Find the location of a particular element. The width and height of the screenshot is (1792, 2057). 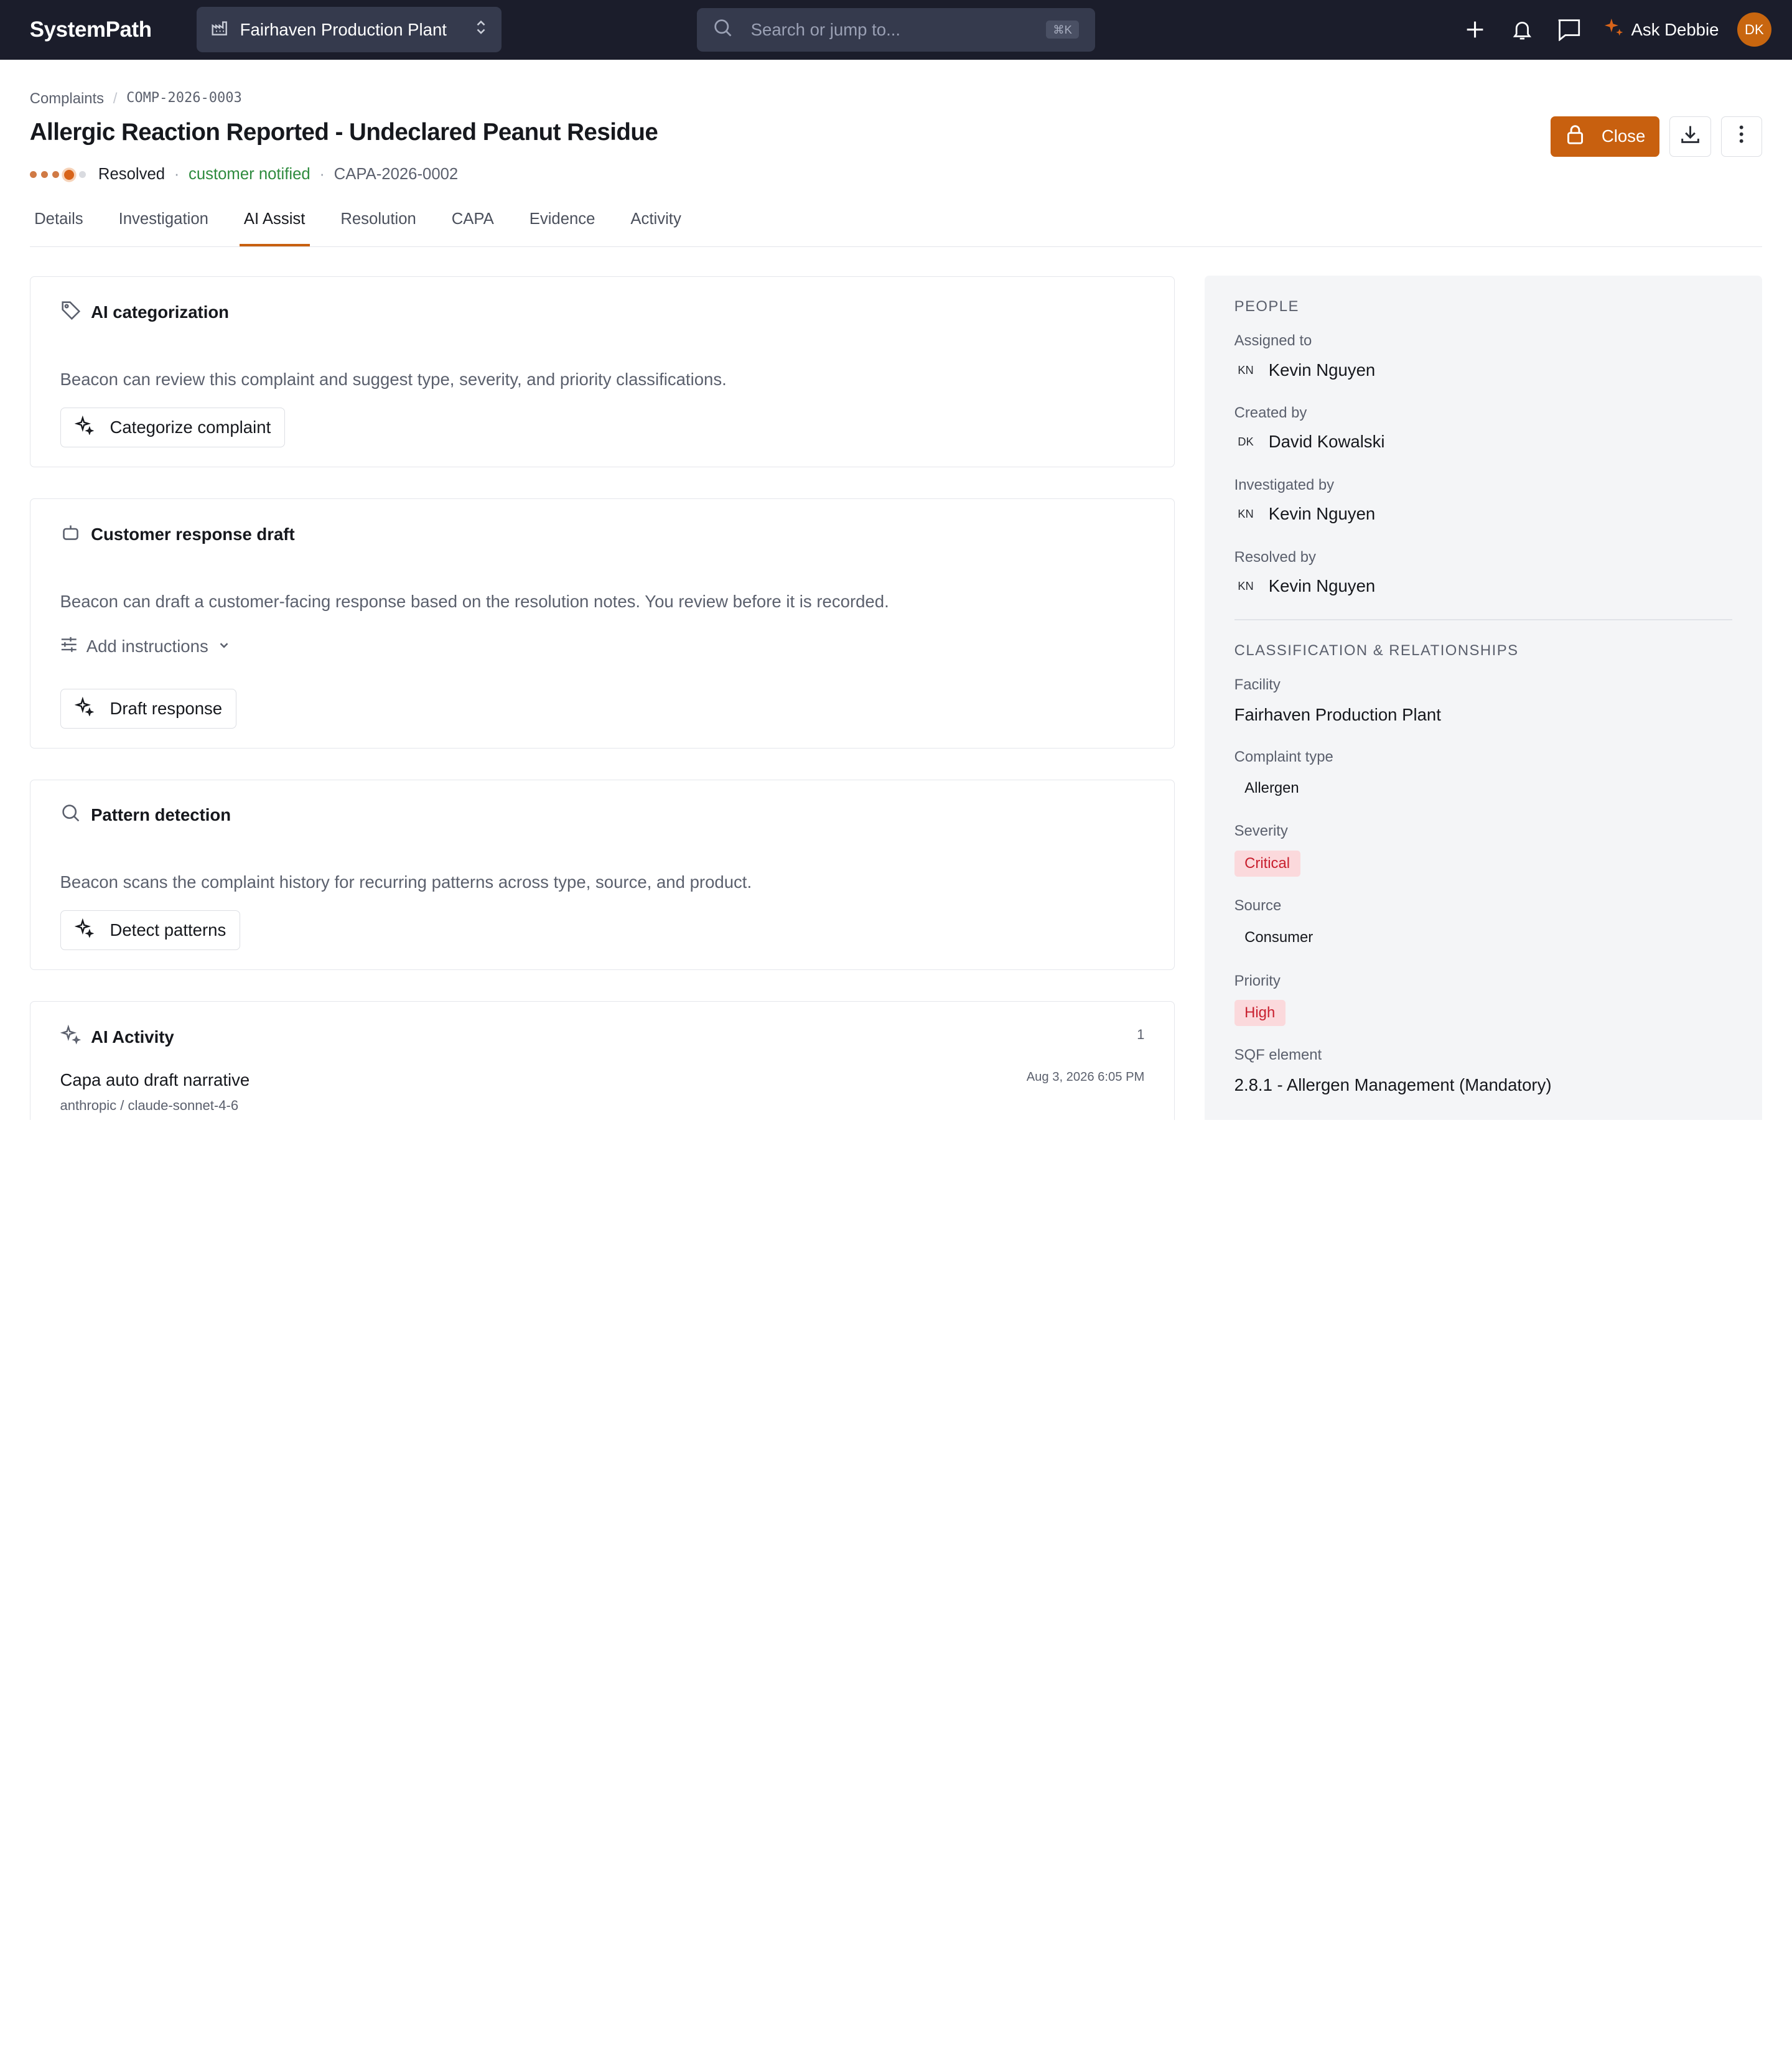

button-label: Draft response is located at coordinates (166, 708).